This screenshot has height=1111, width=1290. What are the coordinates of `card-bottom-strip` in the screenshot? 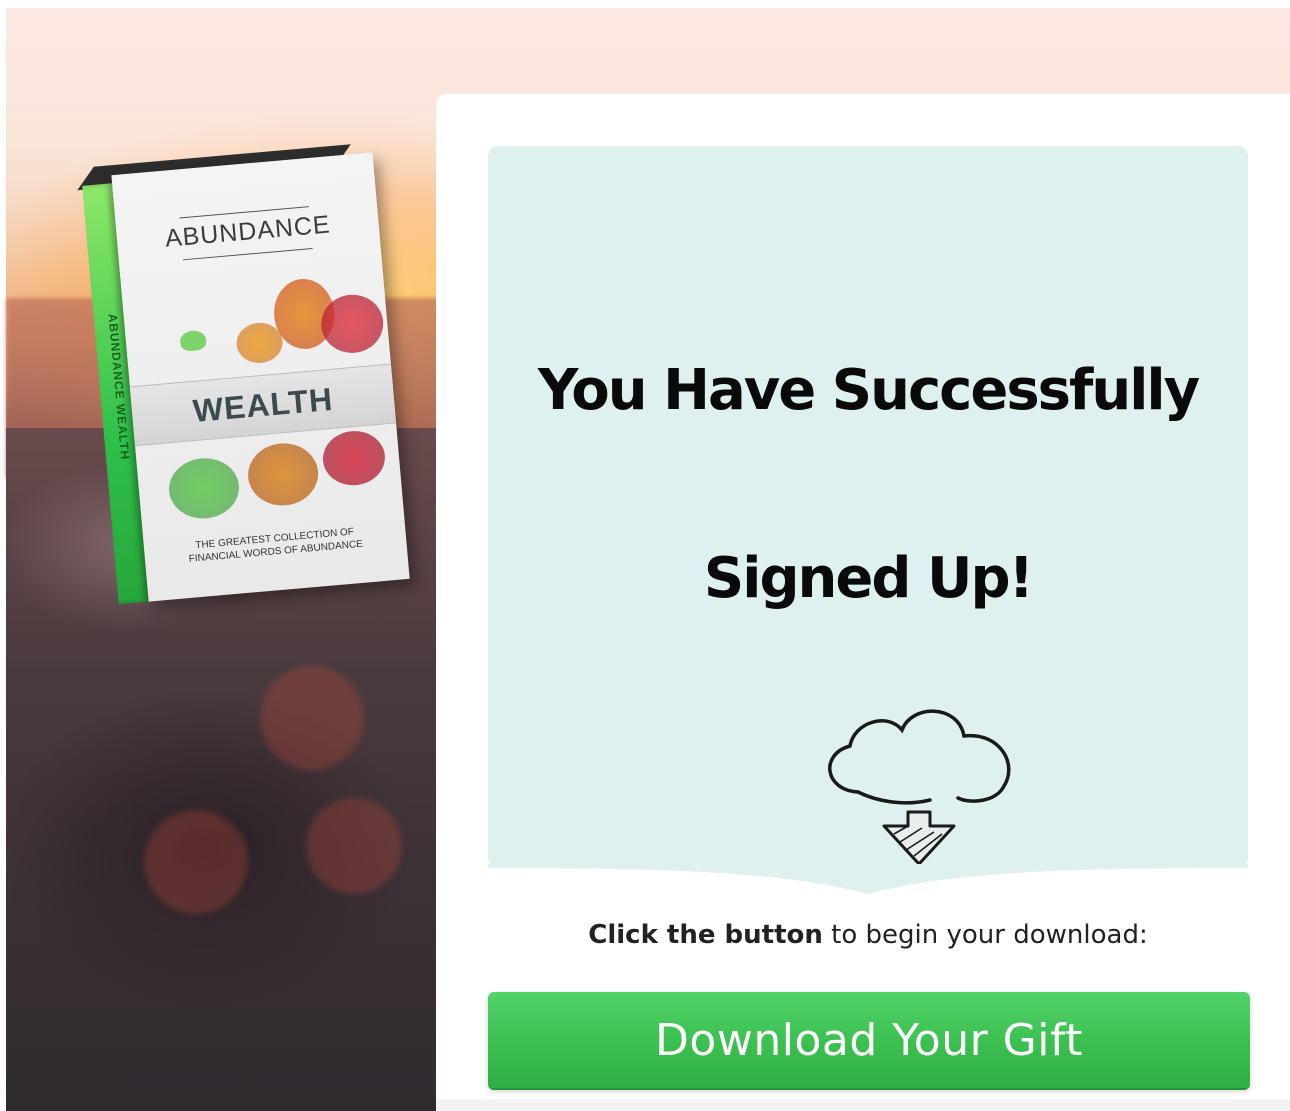 It's located at (863, 1105).